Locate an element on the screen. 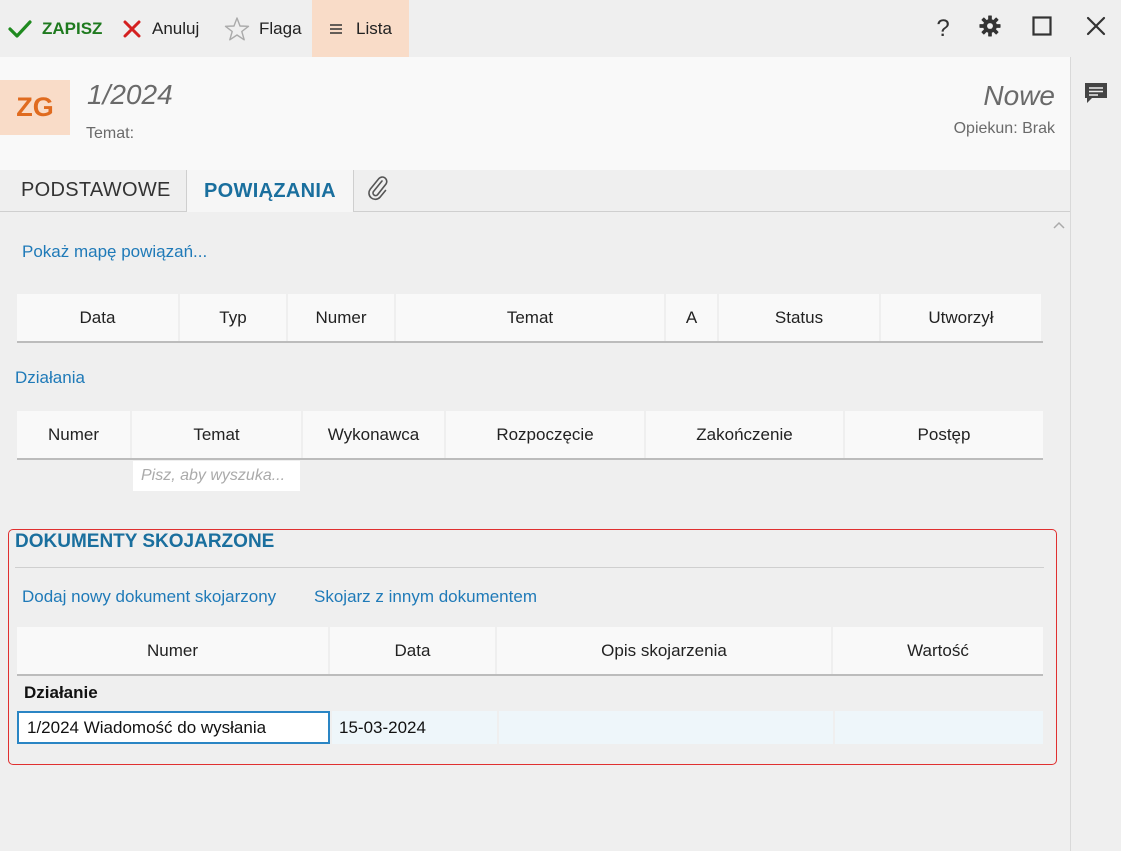 The image size is (1121, 851). flag-label: Flaga is located at coordinates (280, 28).